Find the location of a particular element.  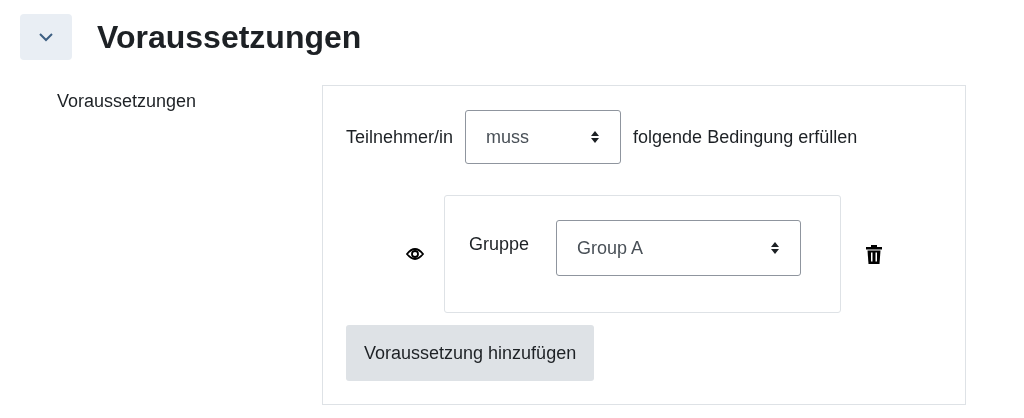

rule-prefix: Teilnehmer/in is located at coordinates (400, 137).